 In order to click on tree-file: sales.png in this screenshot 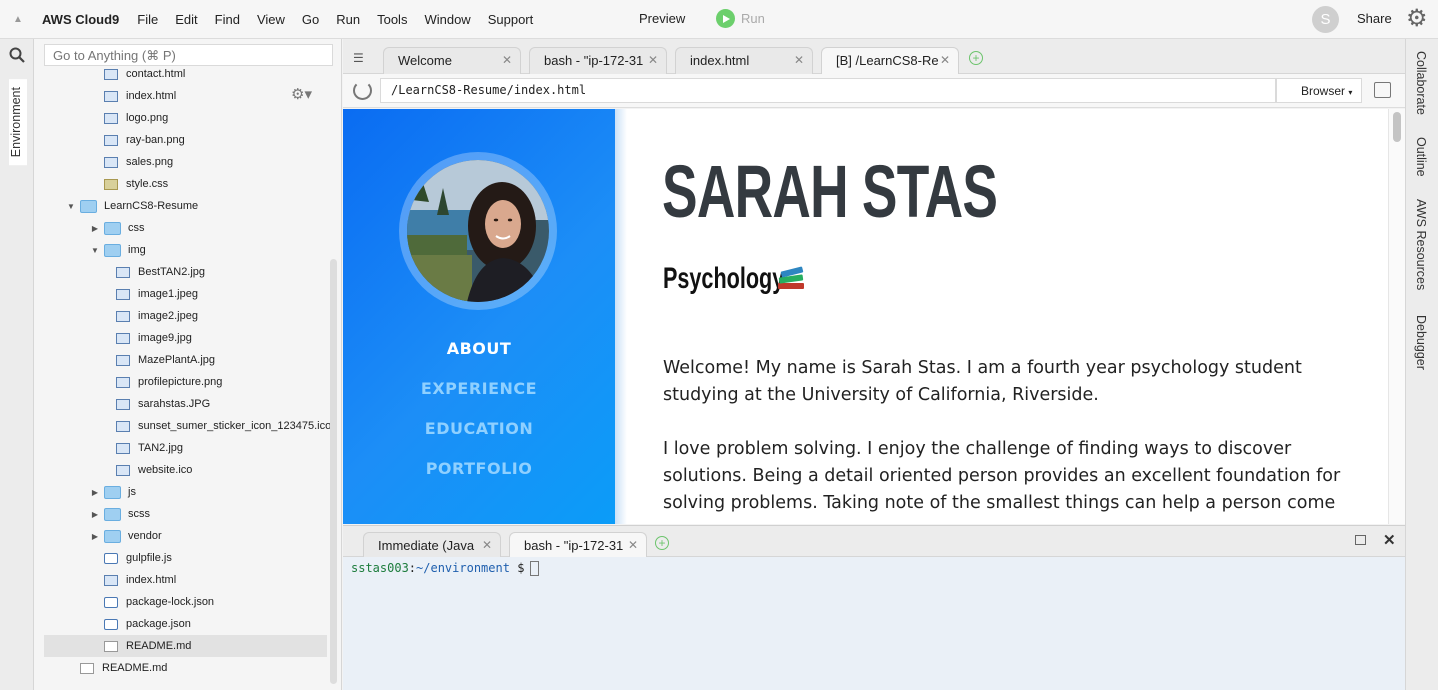, I will do `click(184, 162)`.